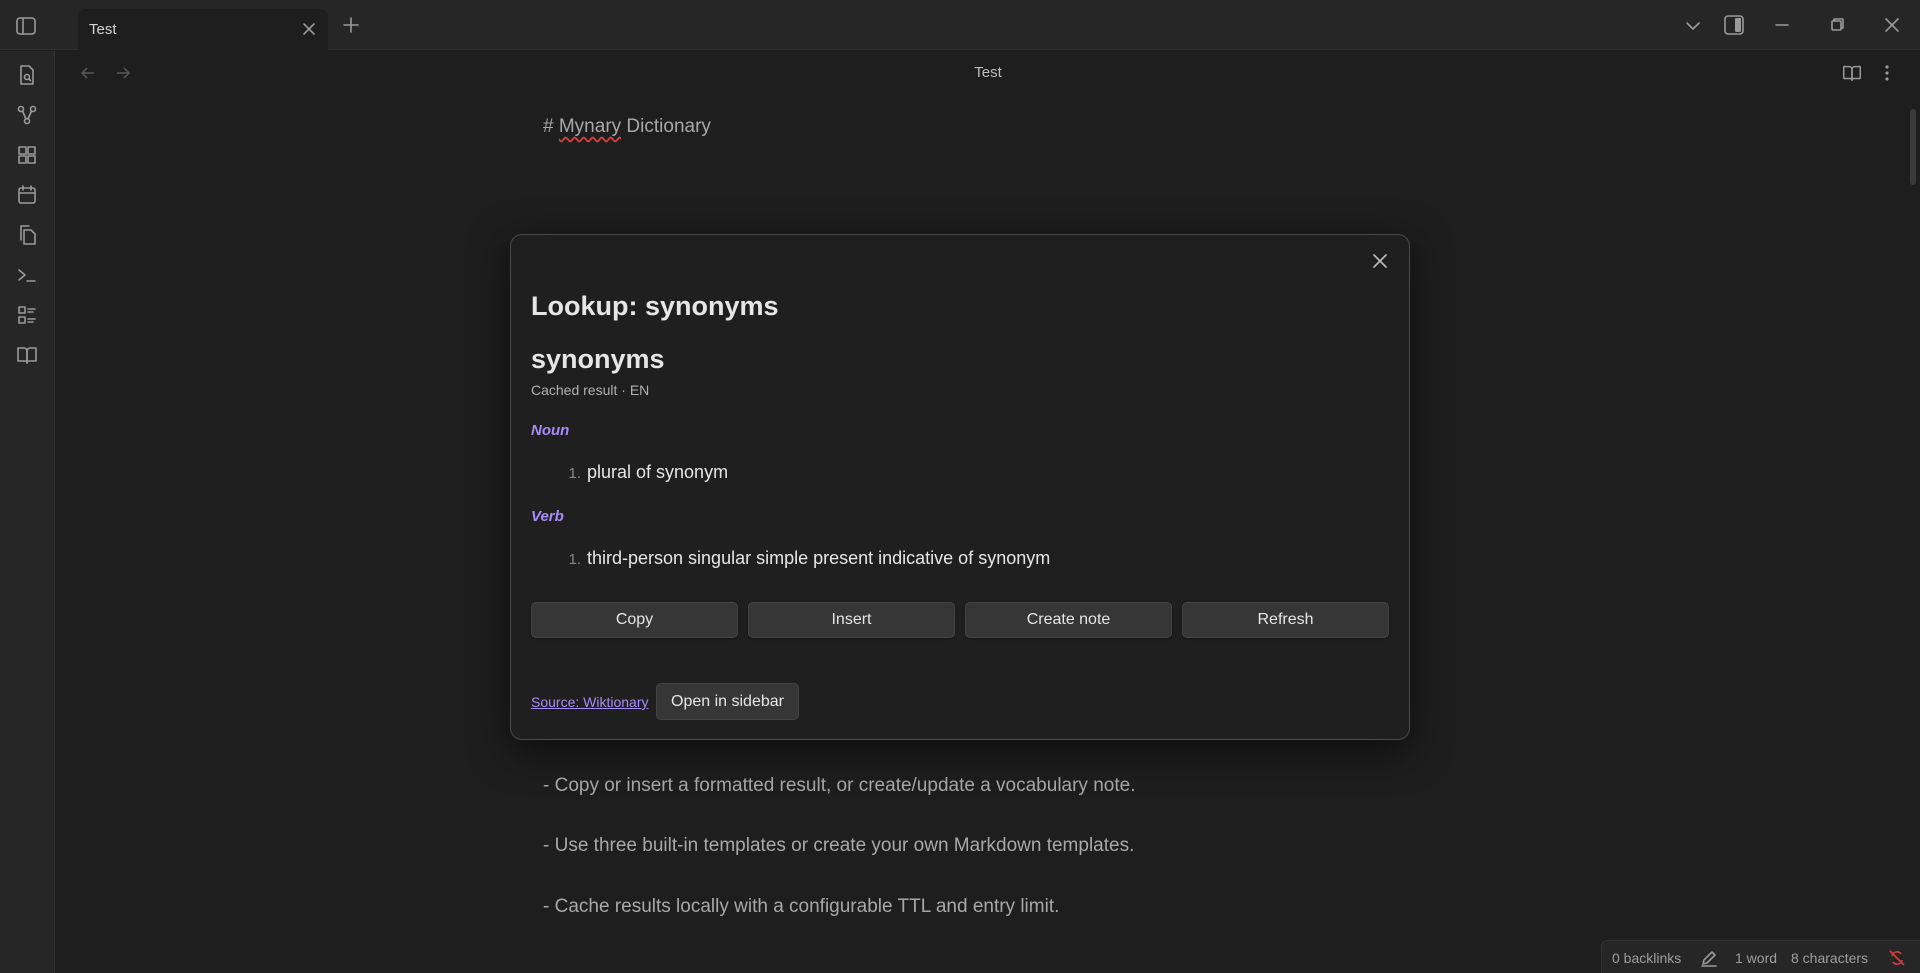 This screenshot has width=1920, height=973. What do you see at coordinates (1852, 73) in the screenshot?
I see `book-icon` at bounding box center [1852, 73].